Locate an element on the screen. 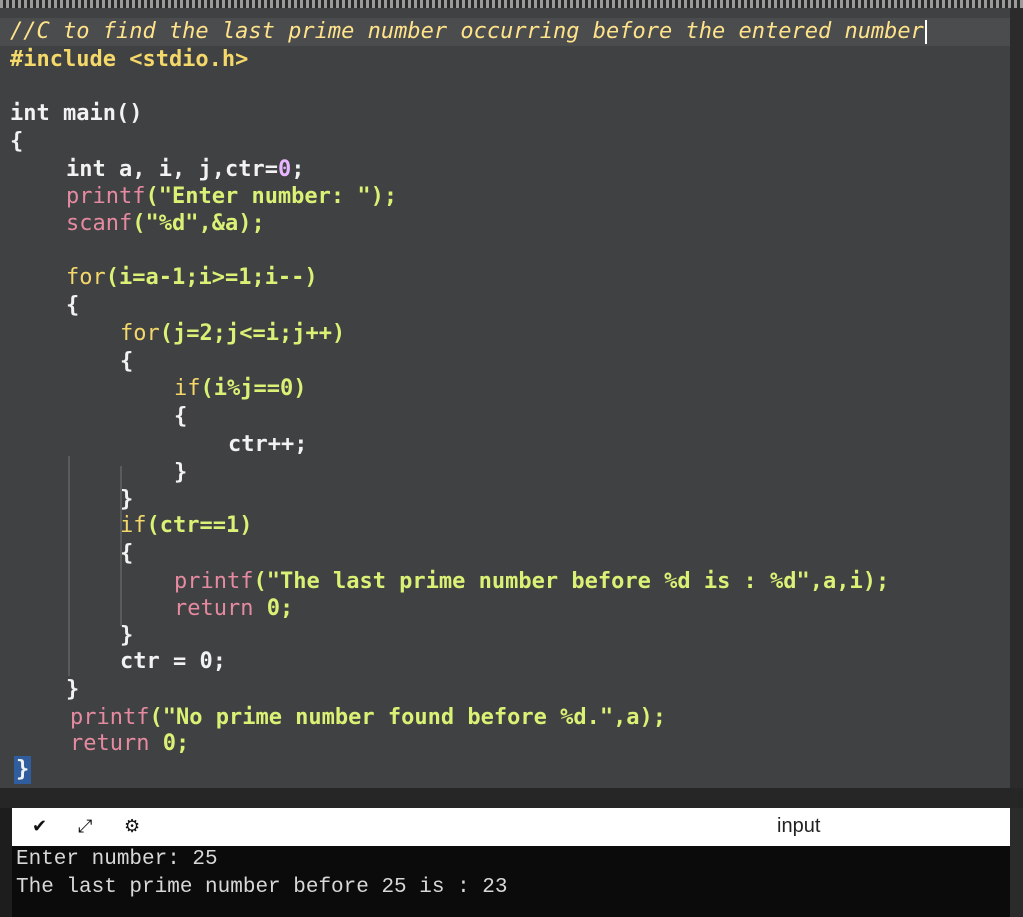  code-line-19: if(ctr==1) is located at coordinates (186, 525).